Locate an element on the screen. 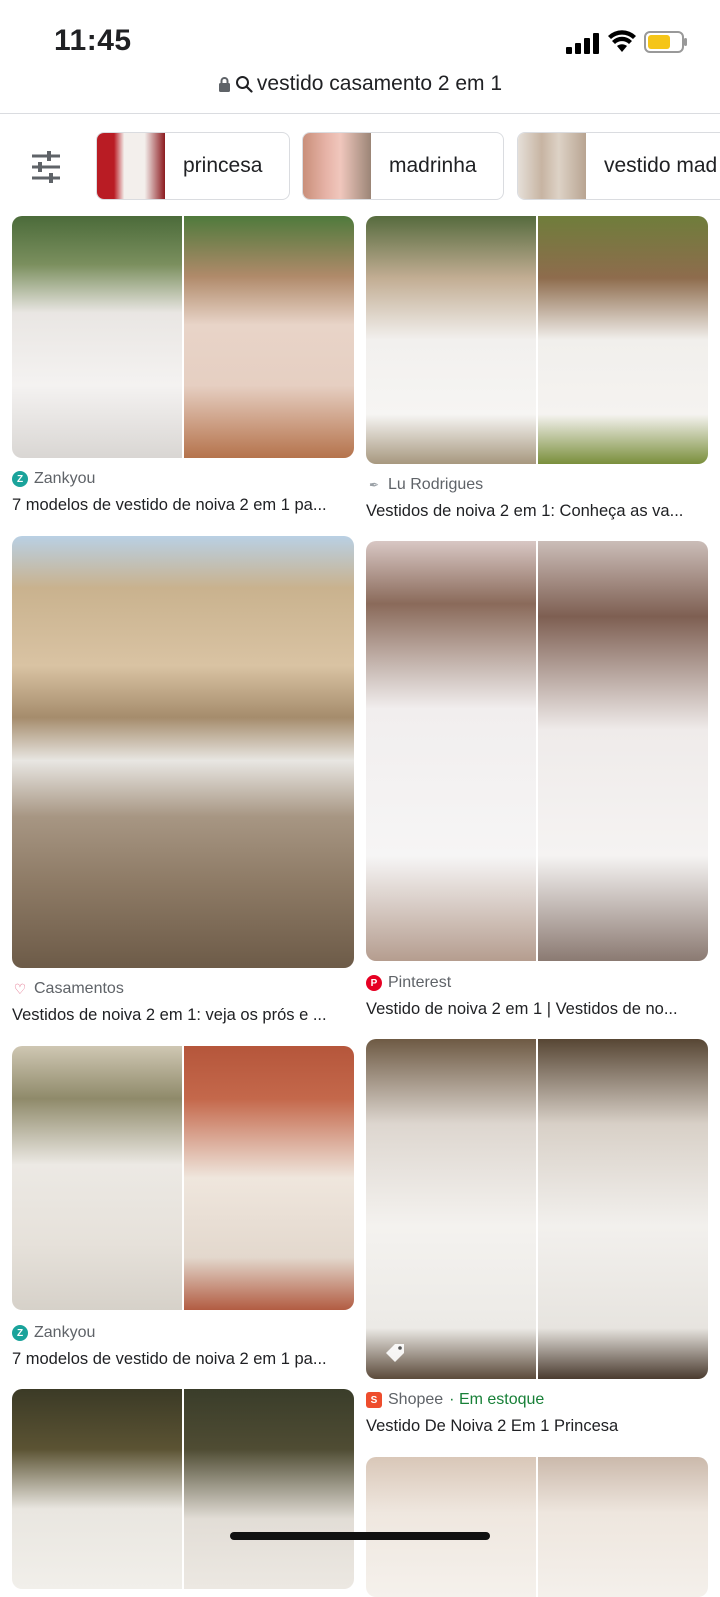 The width and height of the screenshot is (720, 1597). source-name: Lu Rodrigues is located at coordinates (436, 484).